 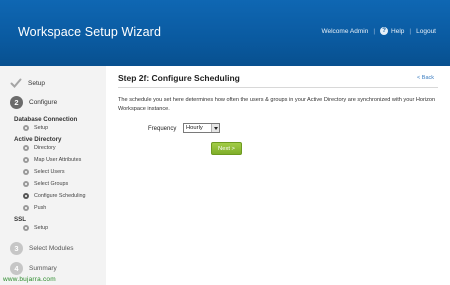 I want to click on substep-label: Map User Attributes, so click(x=58, y=160).